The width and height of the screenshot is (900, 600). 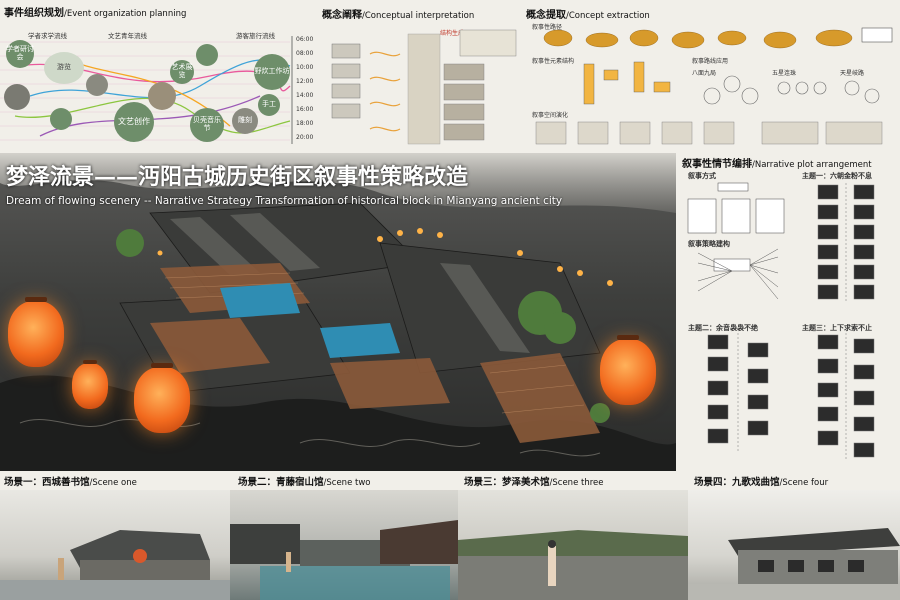 What do you see at coordinates (61, 119) in the screenshot?
I see `bubble-sm2` at bounding box center [61, 119].